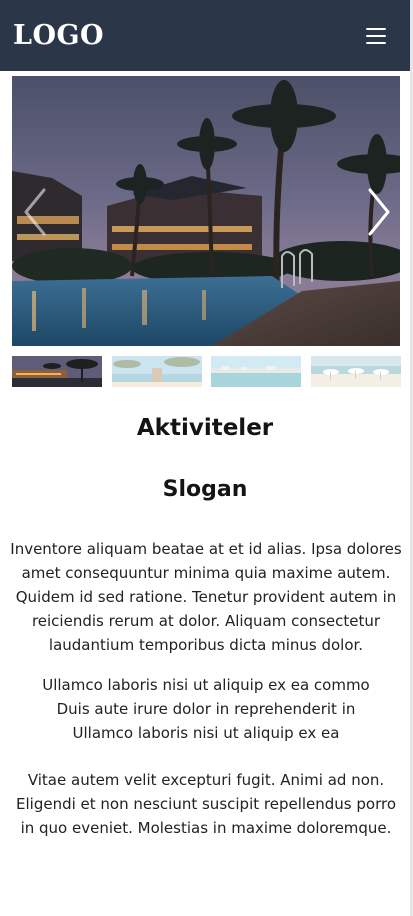  Describe the element at coordinates (205, 428) in the screenshot. I see `page-title: Aktiviteler` at that location.